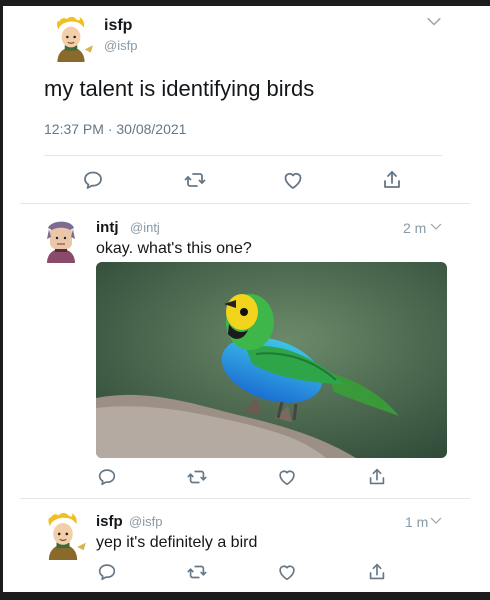  What do you see at coordinates (174, 248) in the screenshot?
I see `reply-text: okay. what's this one?` at bounding box center [174, 248].